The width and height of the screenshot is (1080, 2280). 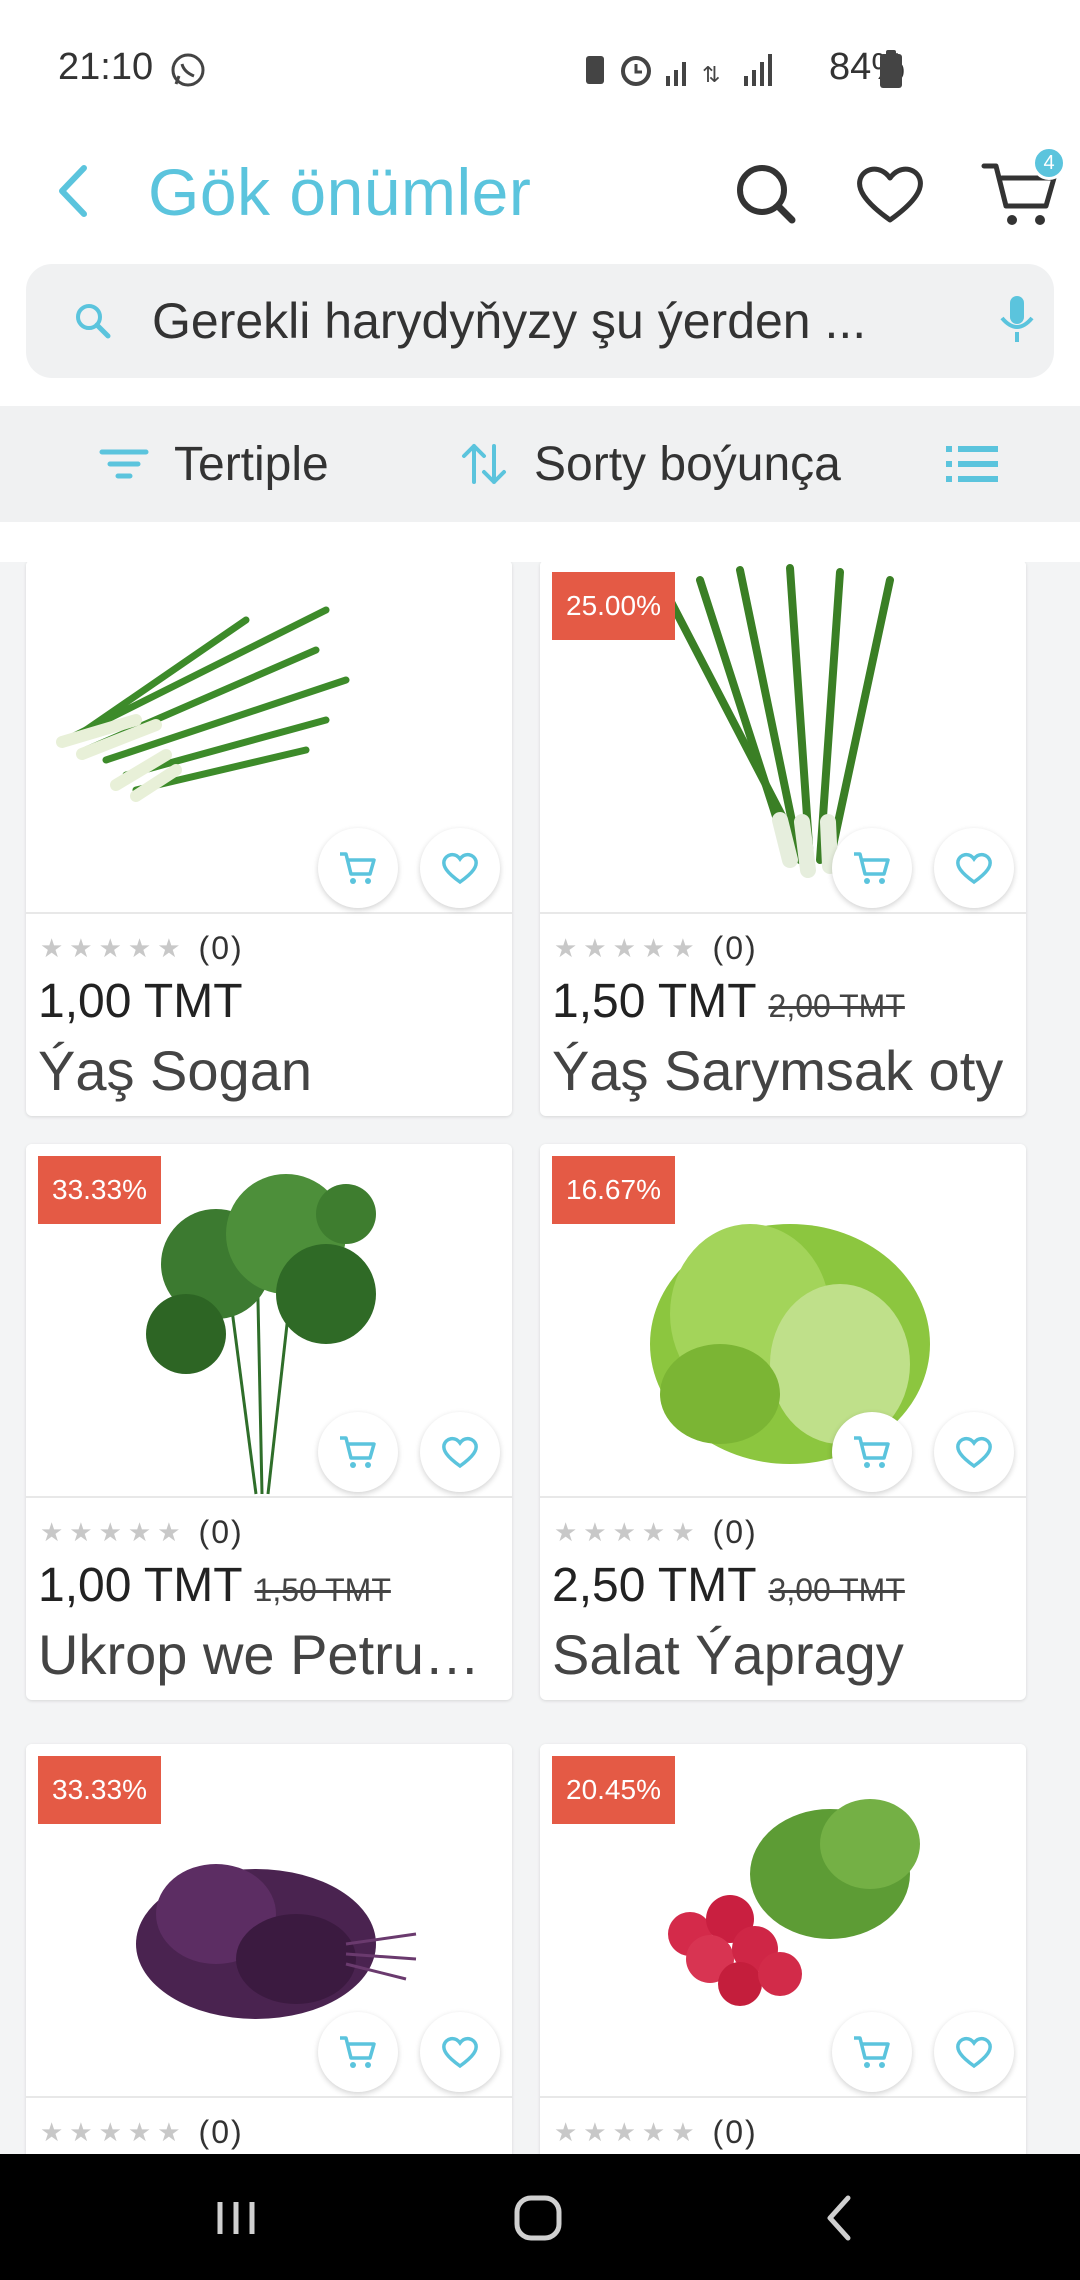 I want to click on discount-badge: 20.45%, so click(x=613, y=1790).